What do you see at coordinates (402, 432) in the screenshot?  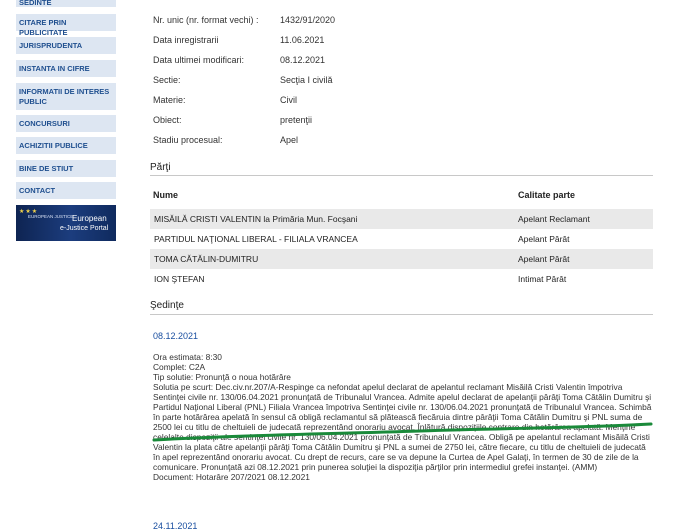 I see `highlight-underline` at bounding box center [402, 432].